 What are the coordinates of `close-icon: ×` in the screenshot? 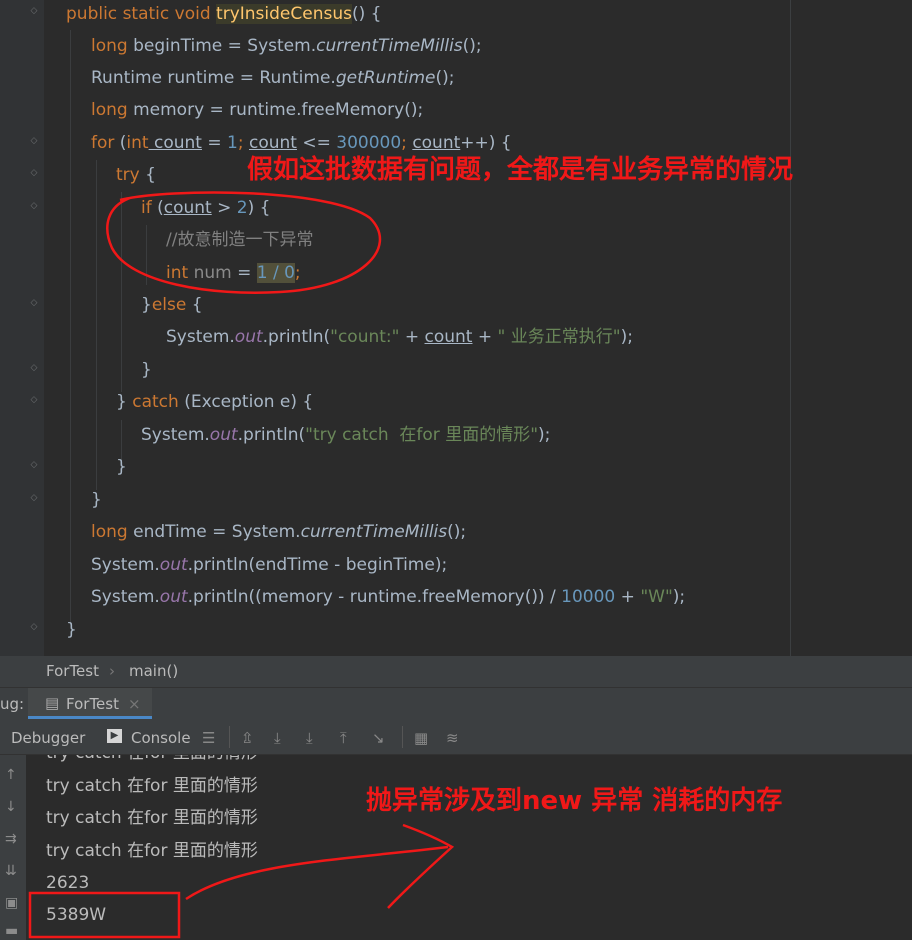 It's located at (134, 704).